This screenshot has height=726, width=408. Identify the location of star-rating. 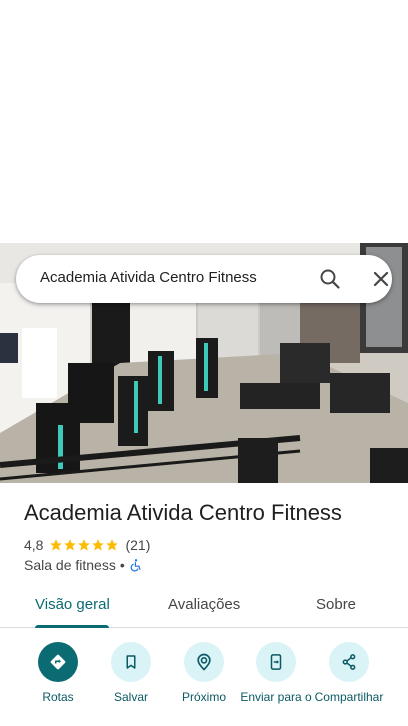
(84, 545).